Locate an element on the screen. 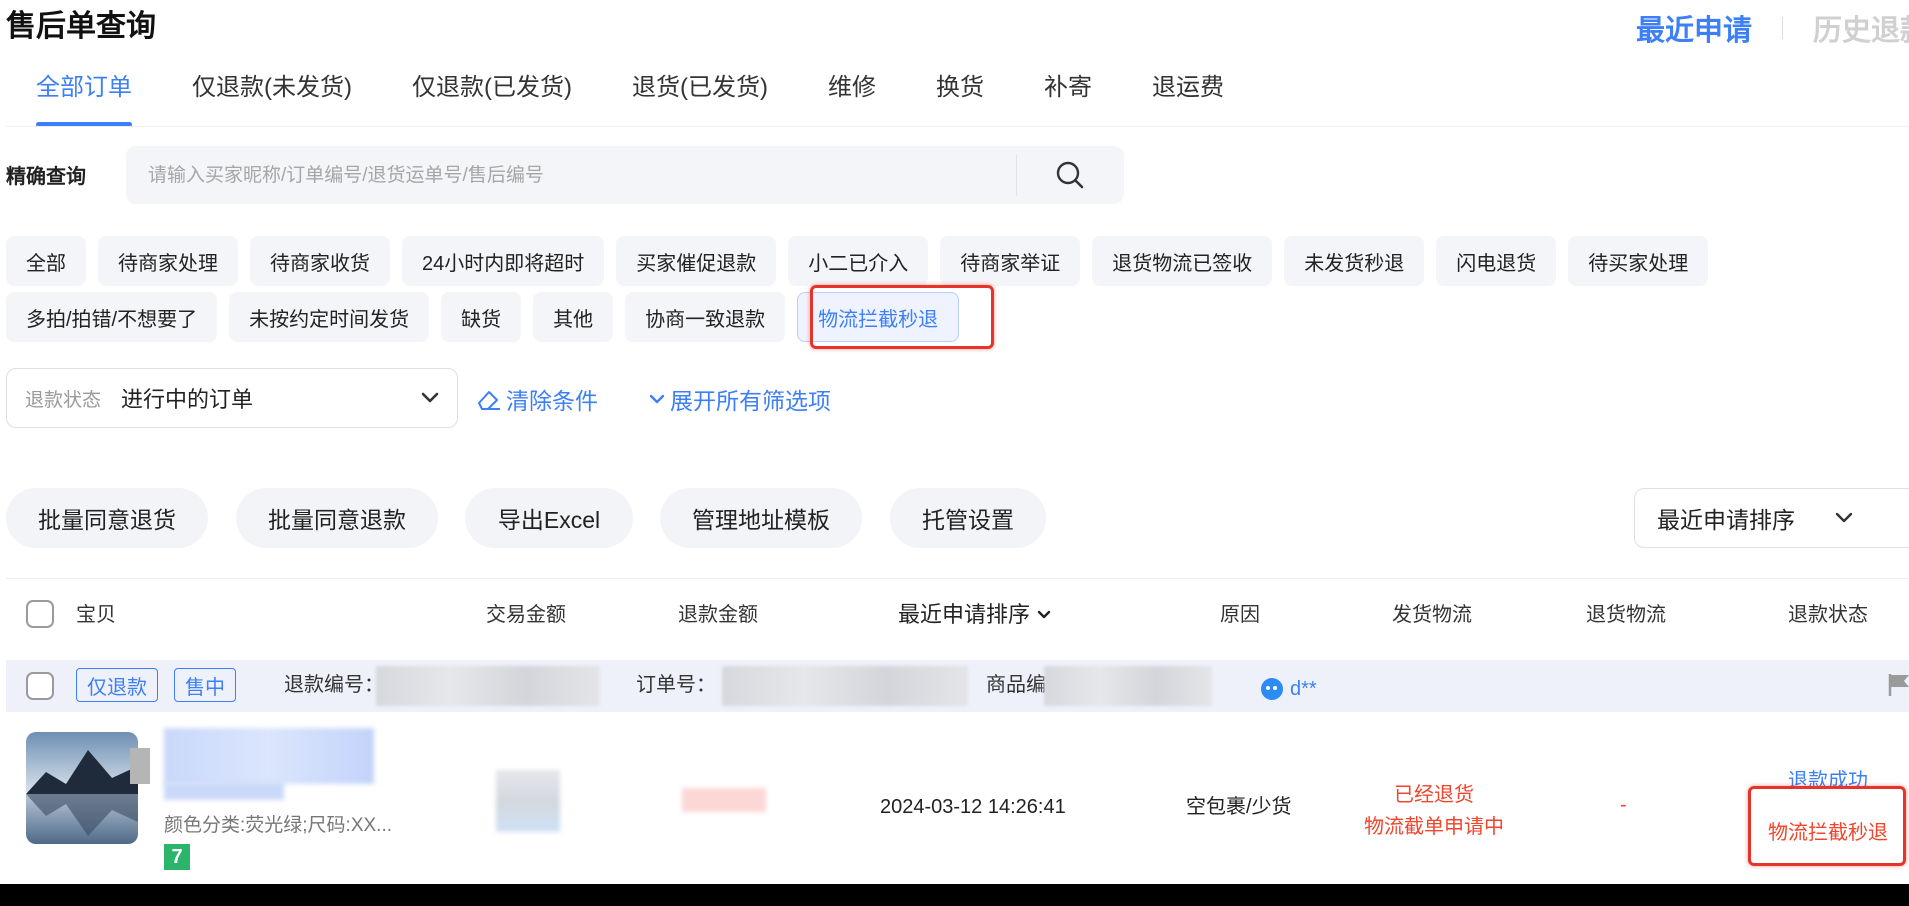  refund-status-value: 进行中的订单 is located at coordinates (187, 399).